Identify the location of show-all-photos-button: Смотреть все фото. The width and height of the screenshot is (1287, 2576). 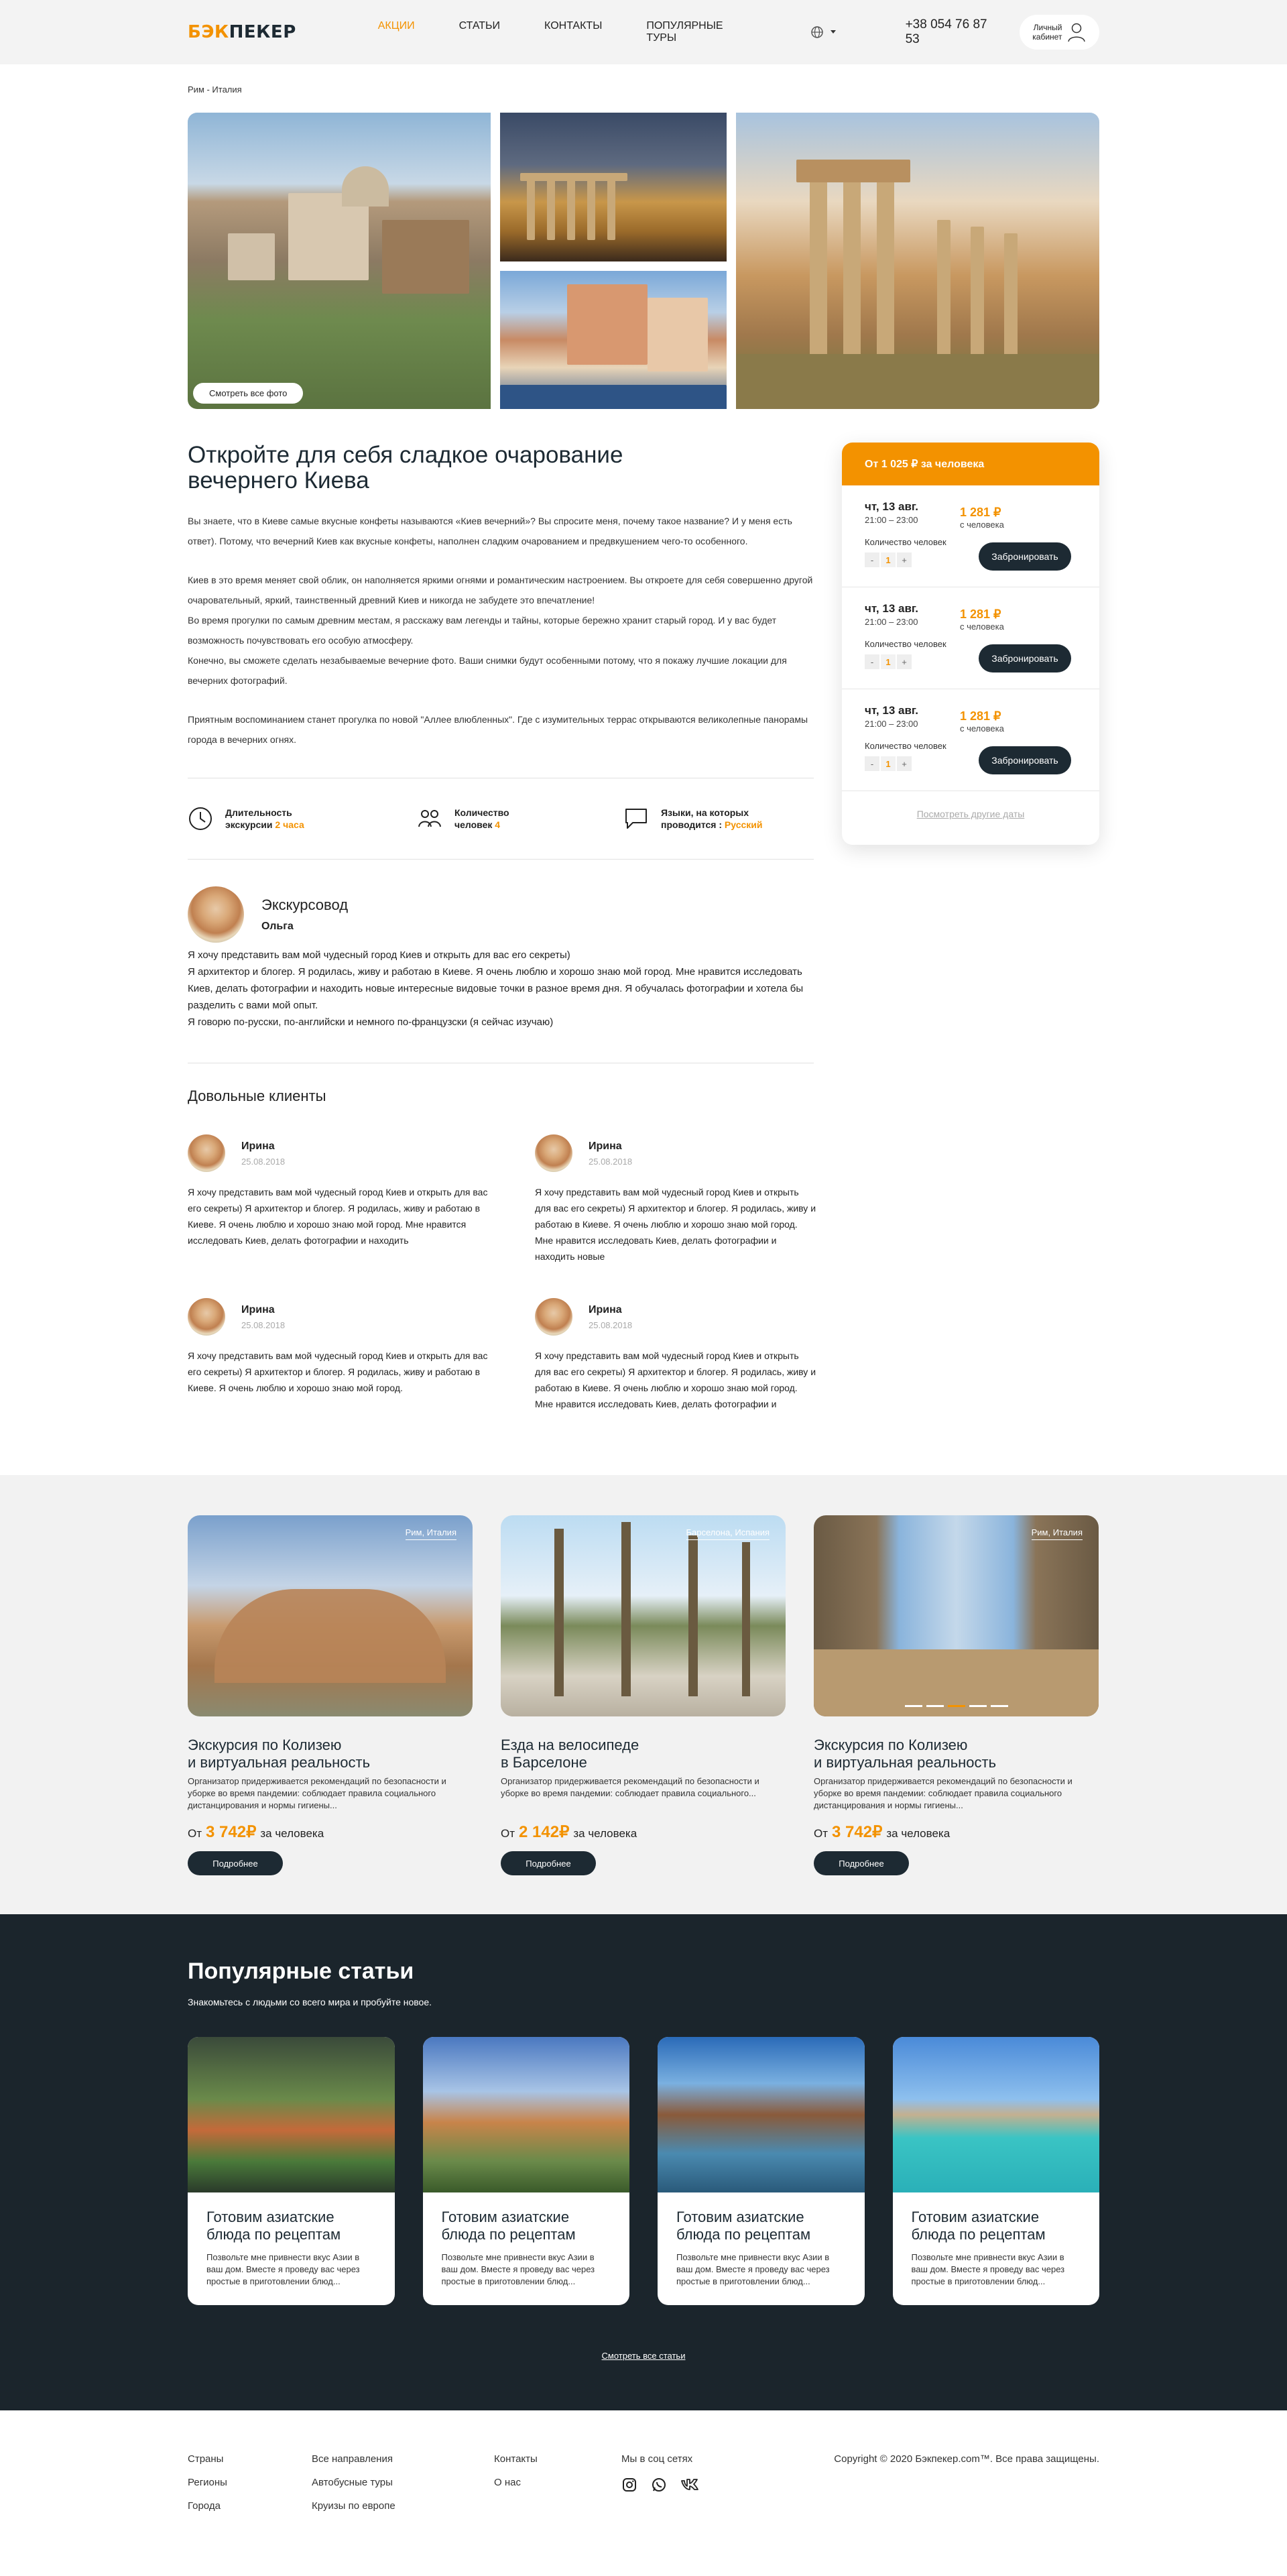
(248, 393).